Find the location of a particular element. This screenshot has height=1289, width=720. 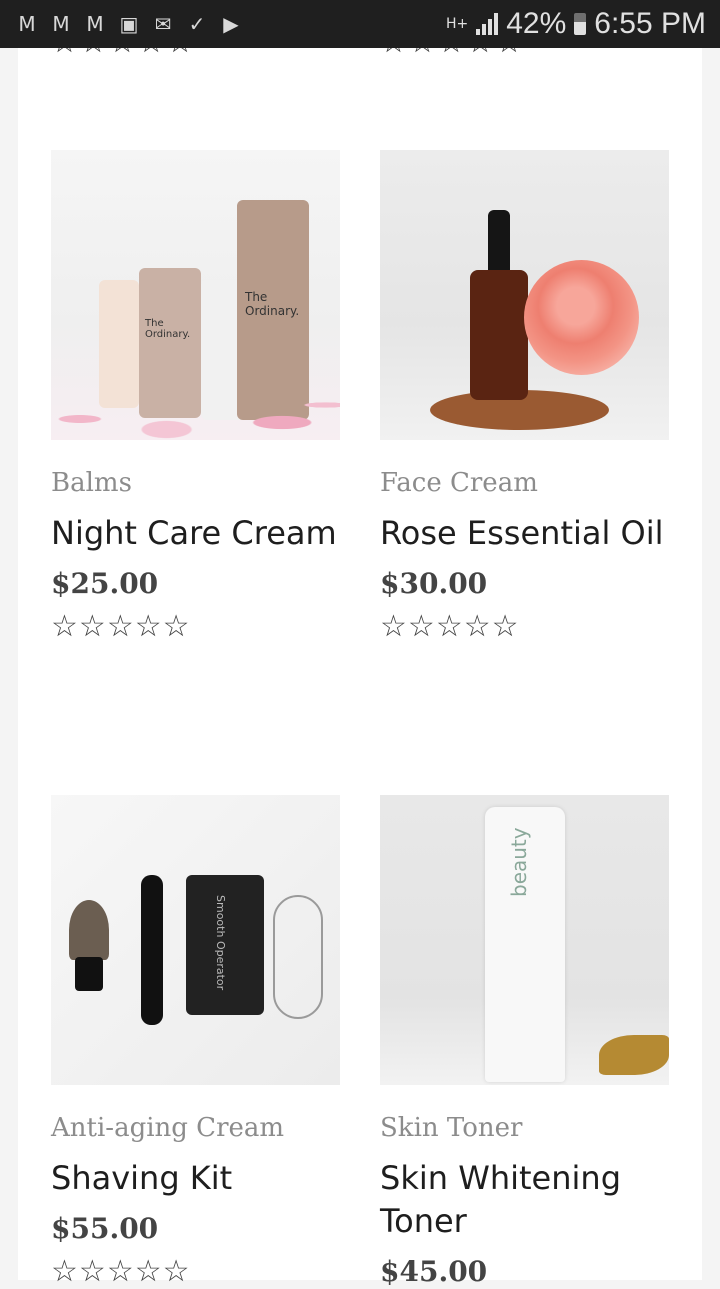

product-category: Face Cream is located at coordinates (459, 483).